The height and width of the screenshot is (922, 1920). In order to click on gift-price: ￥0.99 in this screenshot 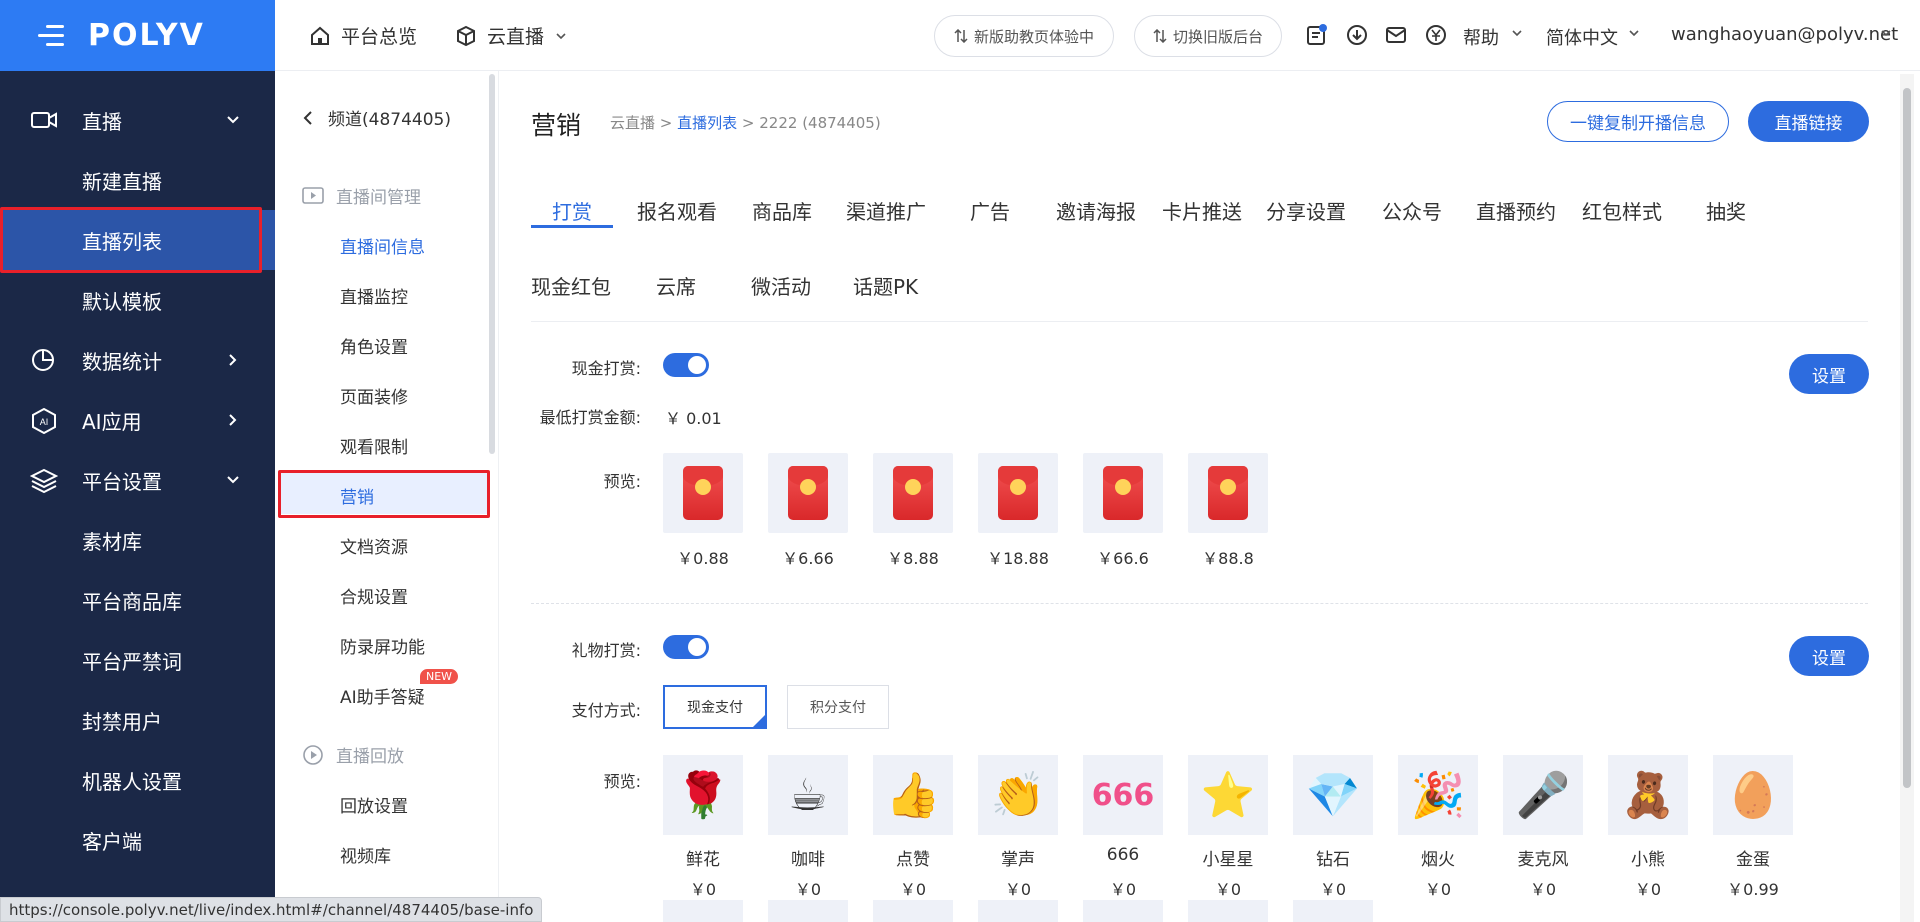, I will do `click(1753, 889)`.